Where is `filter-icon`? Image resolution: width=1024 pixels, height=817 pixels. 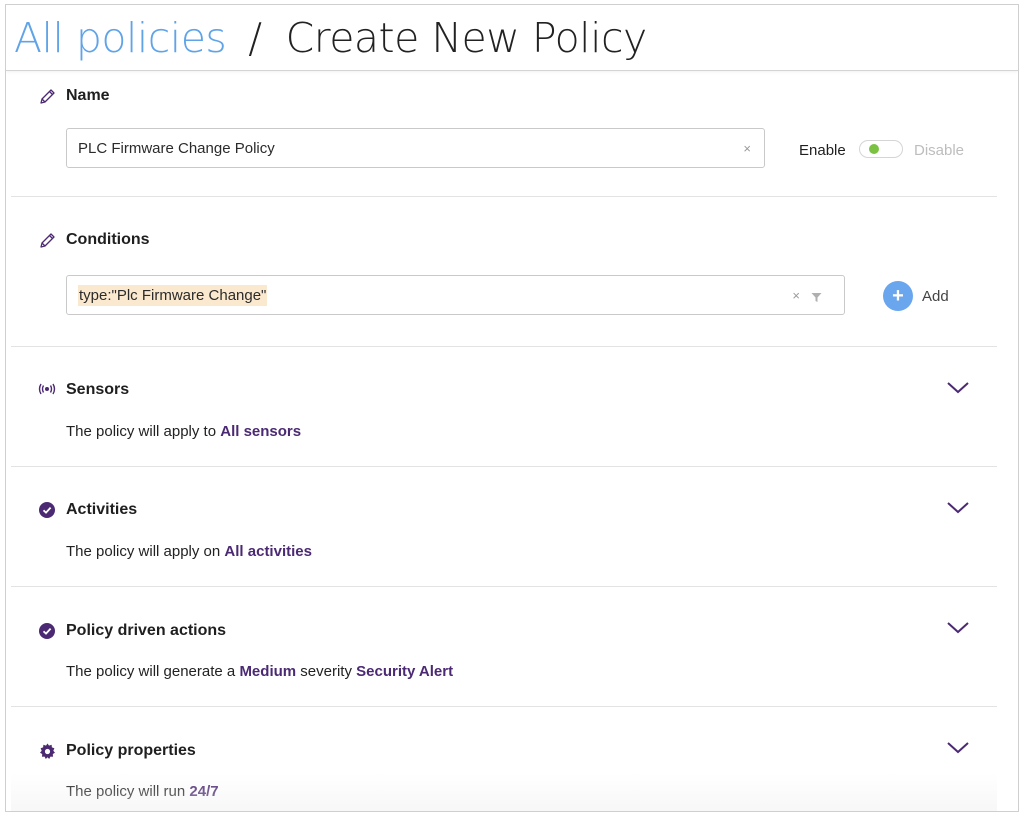
filter-icon is located at coordinates (816, 298).